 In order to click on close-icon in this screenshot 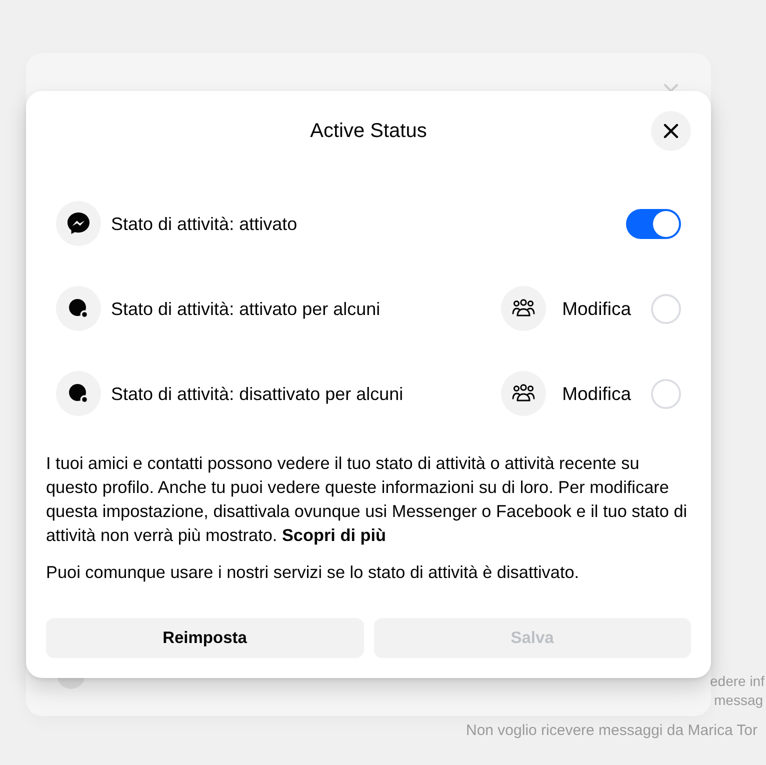, I will do `click(671, 131)`.